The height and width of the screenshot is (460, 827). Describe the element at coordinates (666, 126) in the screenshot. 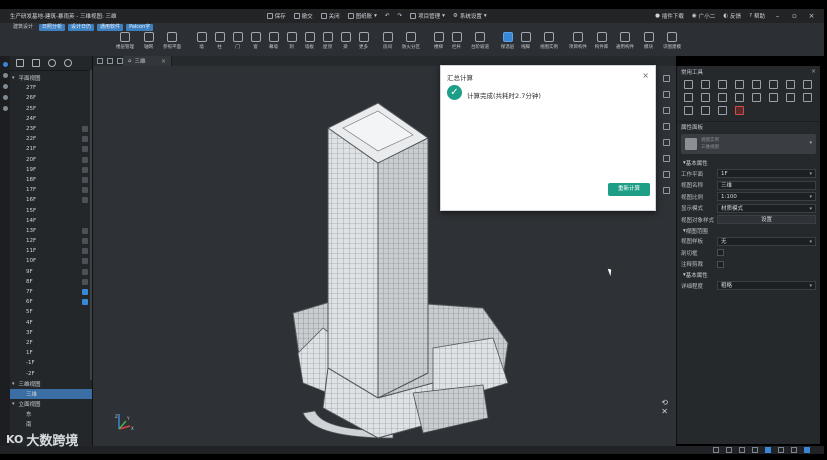

I see `strip-icon-d` at that location.